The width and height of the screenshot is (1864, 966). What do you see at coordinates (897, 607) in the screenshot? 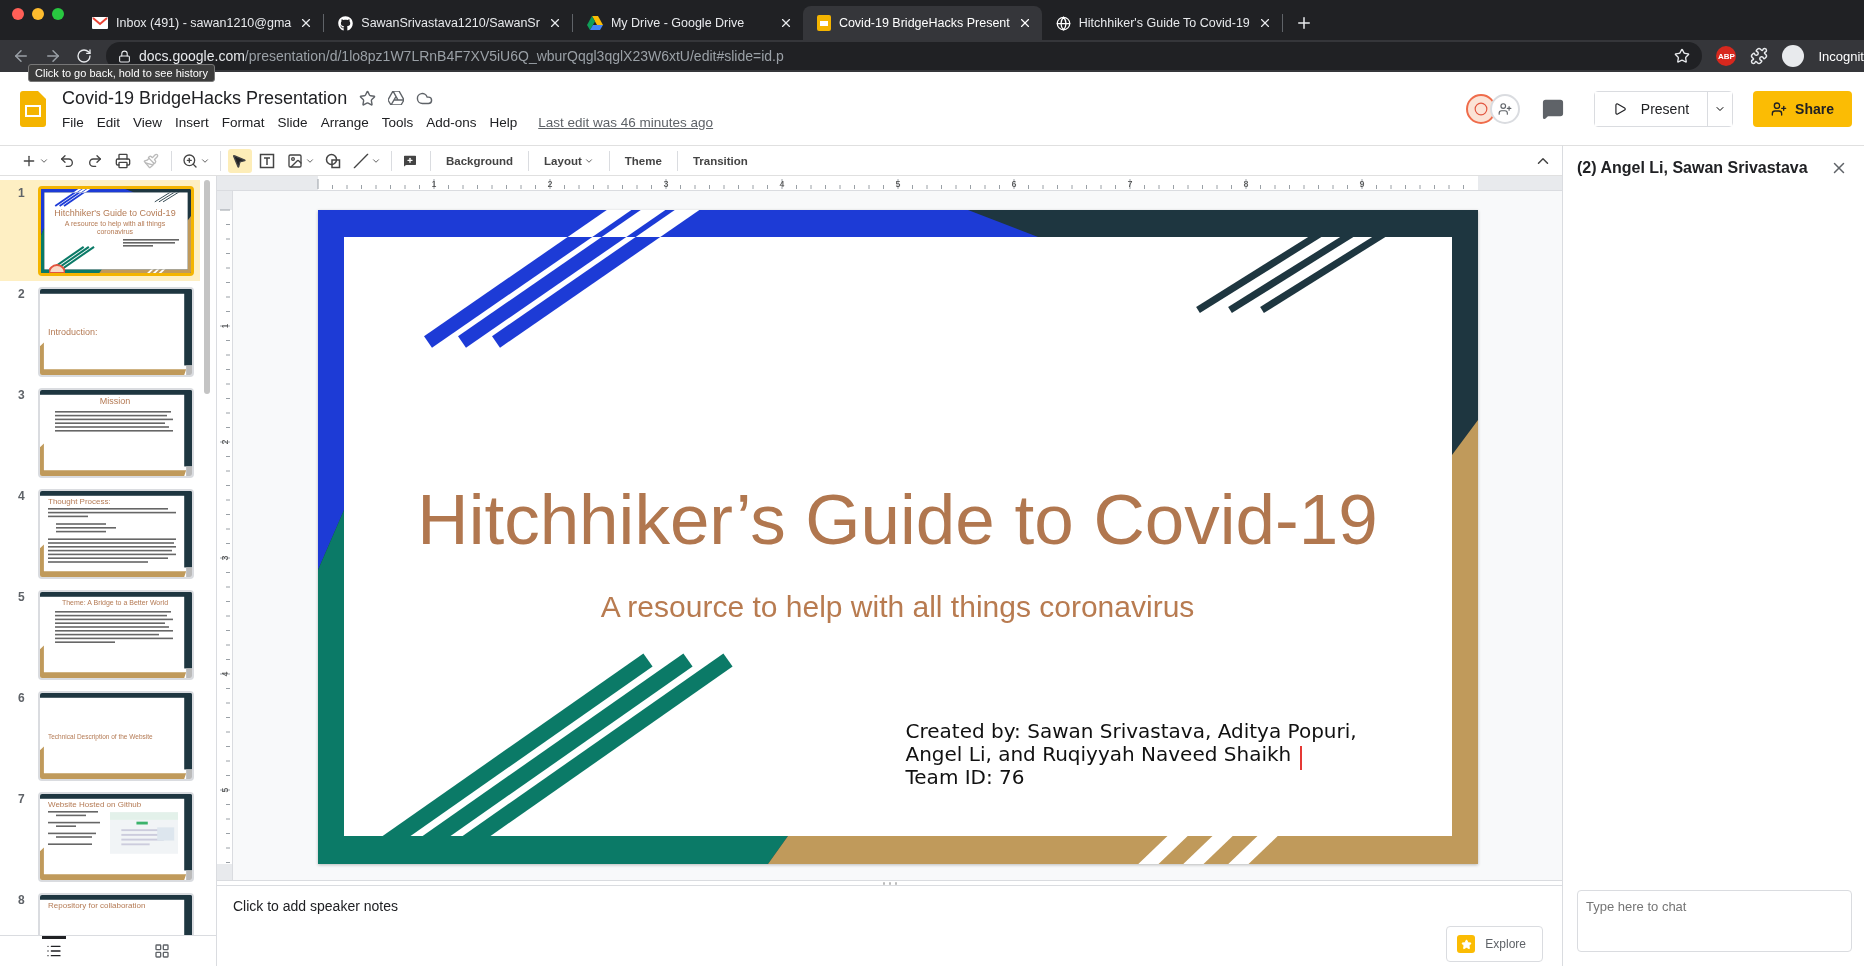
I see `slide-subtitle: A resource to help with all things coronavirus` at bounding box center [897, 607].